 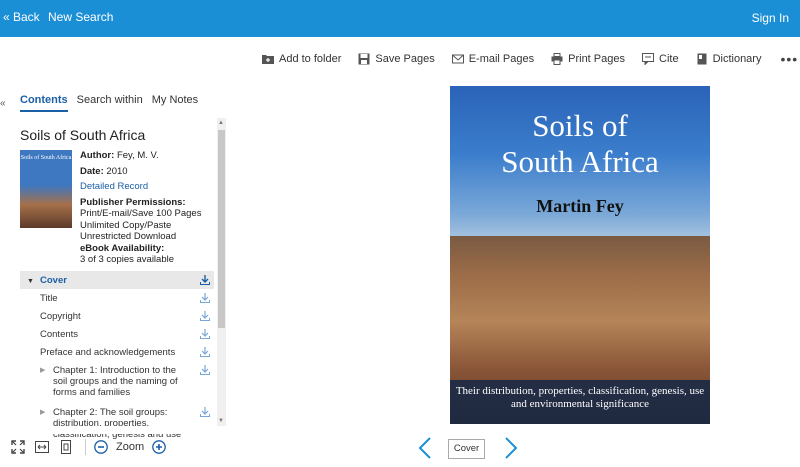 I want to click on scroll-up-icon: ▲, so click(x=221, y=123).